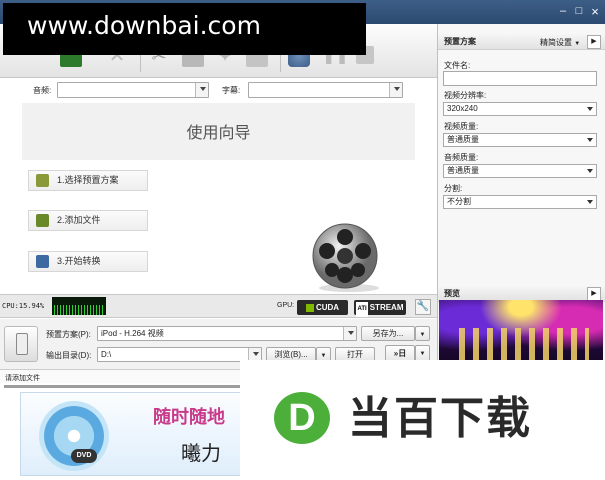  I want to click on ipod-icon, so click(22, 344).